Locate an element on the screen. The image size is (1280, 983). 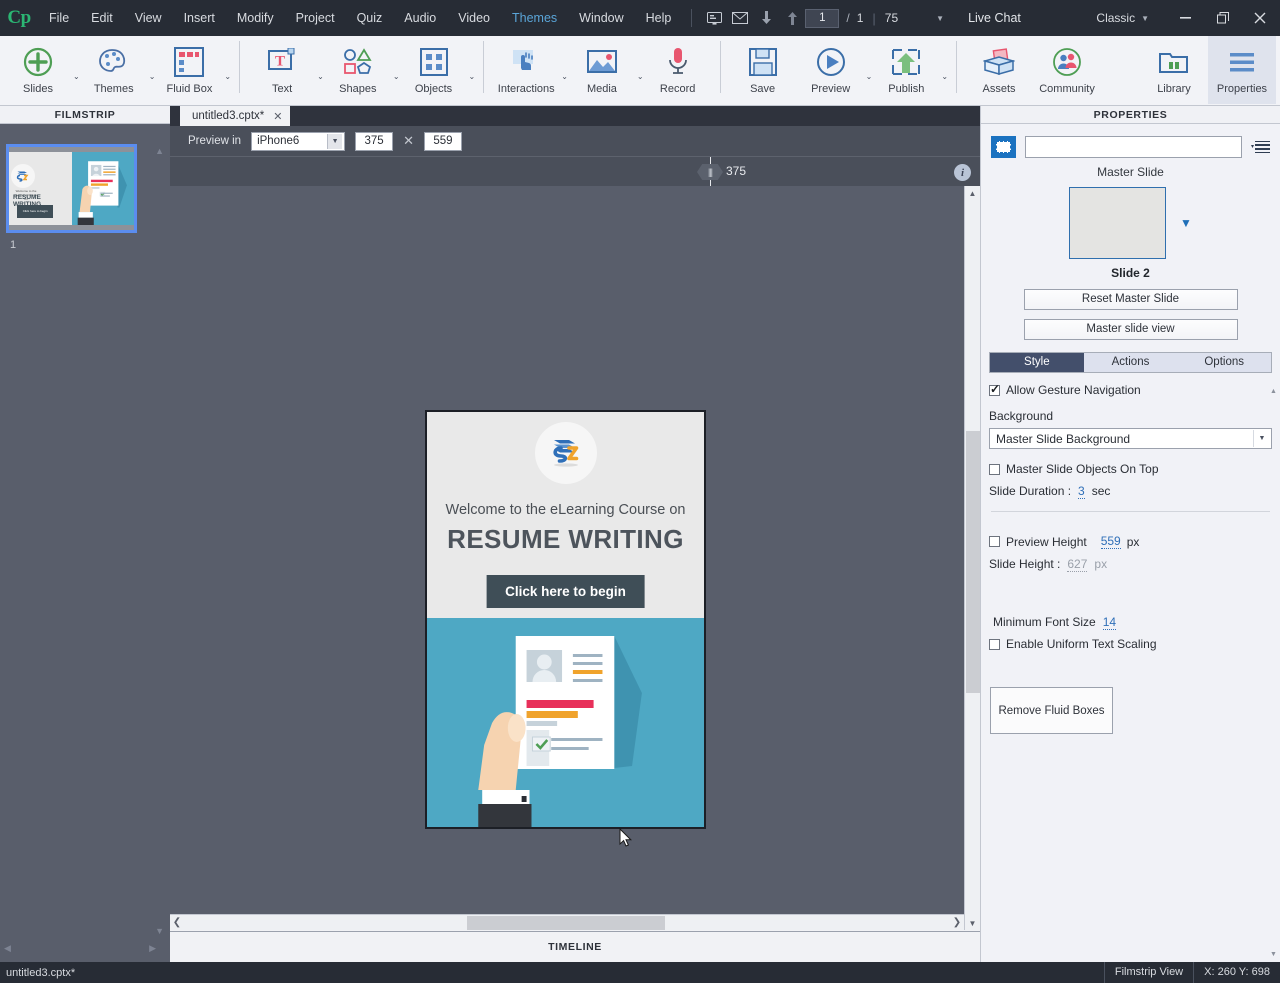
slide-duration-value: 3 is located at coordinates (1081, 491).